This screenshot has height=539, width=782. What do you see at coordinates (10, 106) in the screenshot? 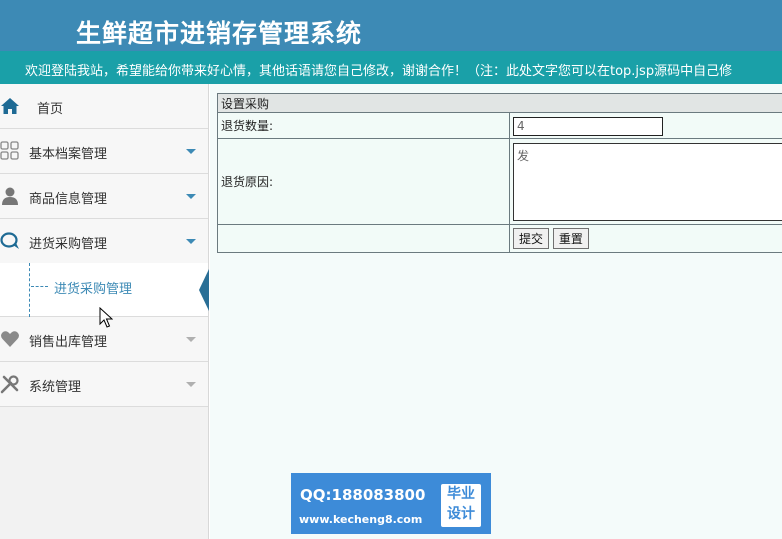
I see `home-icon` at bounding box center [10, 106].